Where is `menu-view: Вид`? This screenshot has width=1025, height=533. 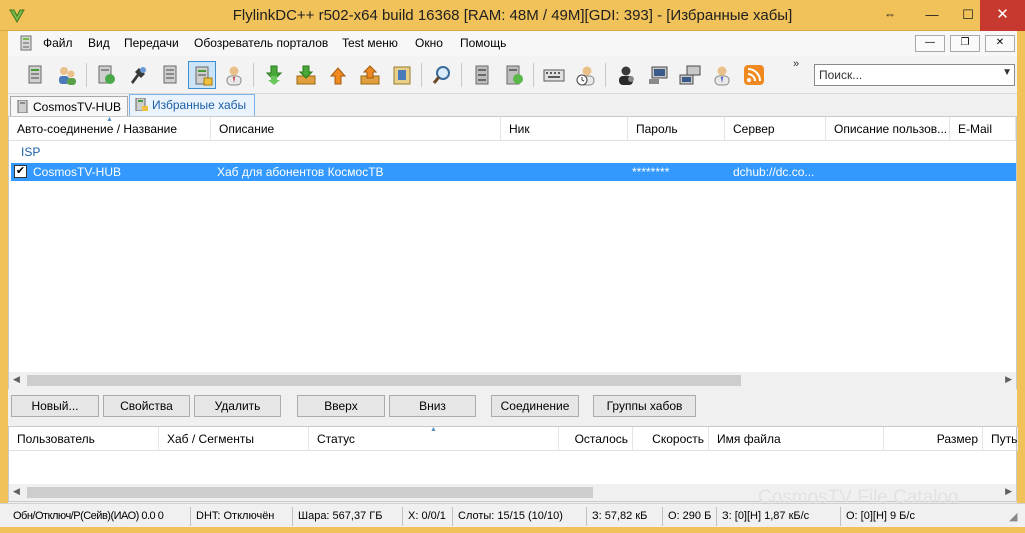
menu-view: Вид is located at coordinates (99, 43).